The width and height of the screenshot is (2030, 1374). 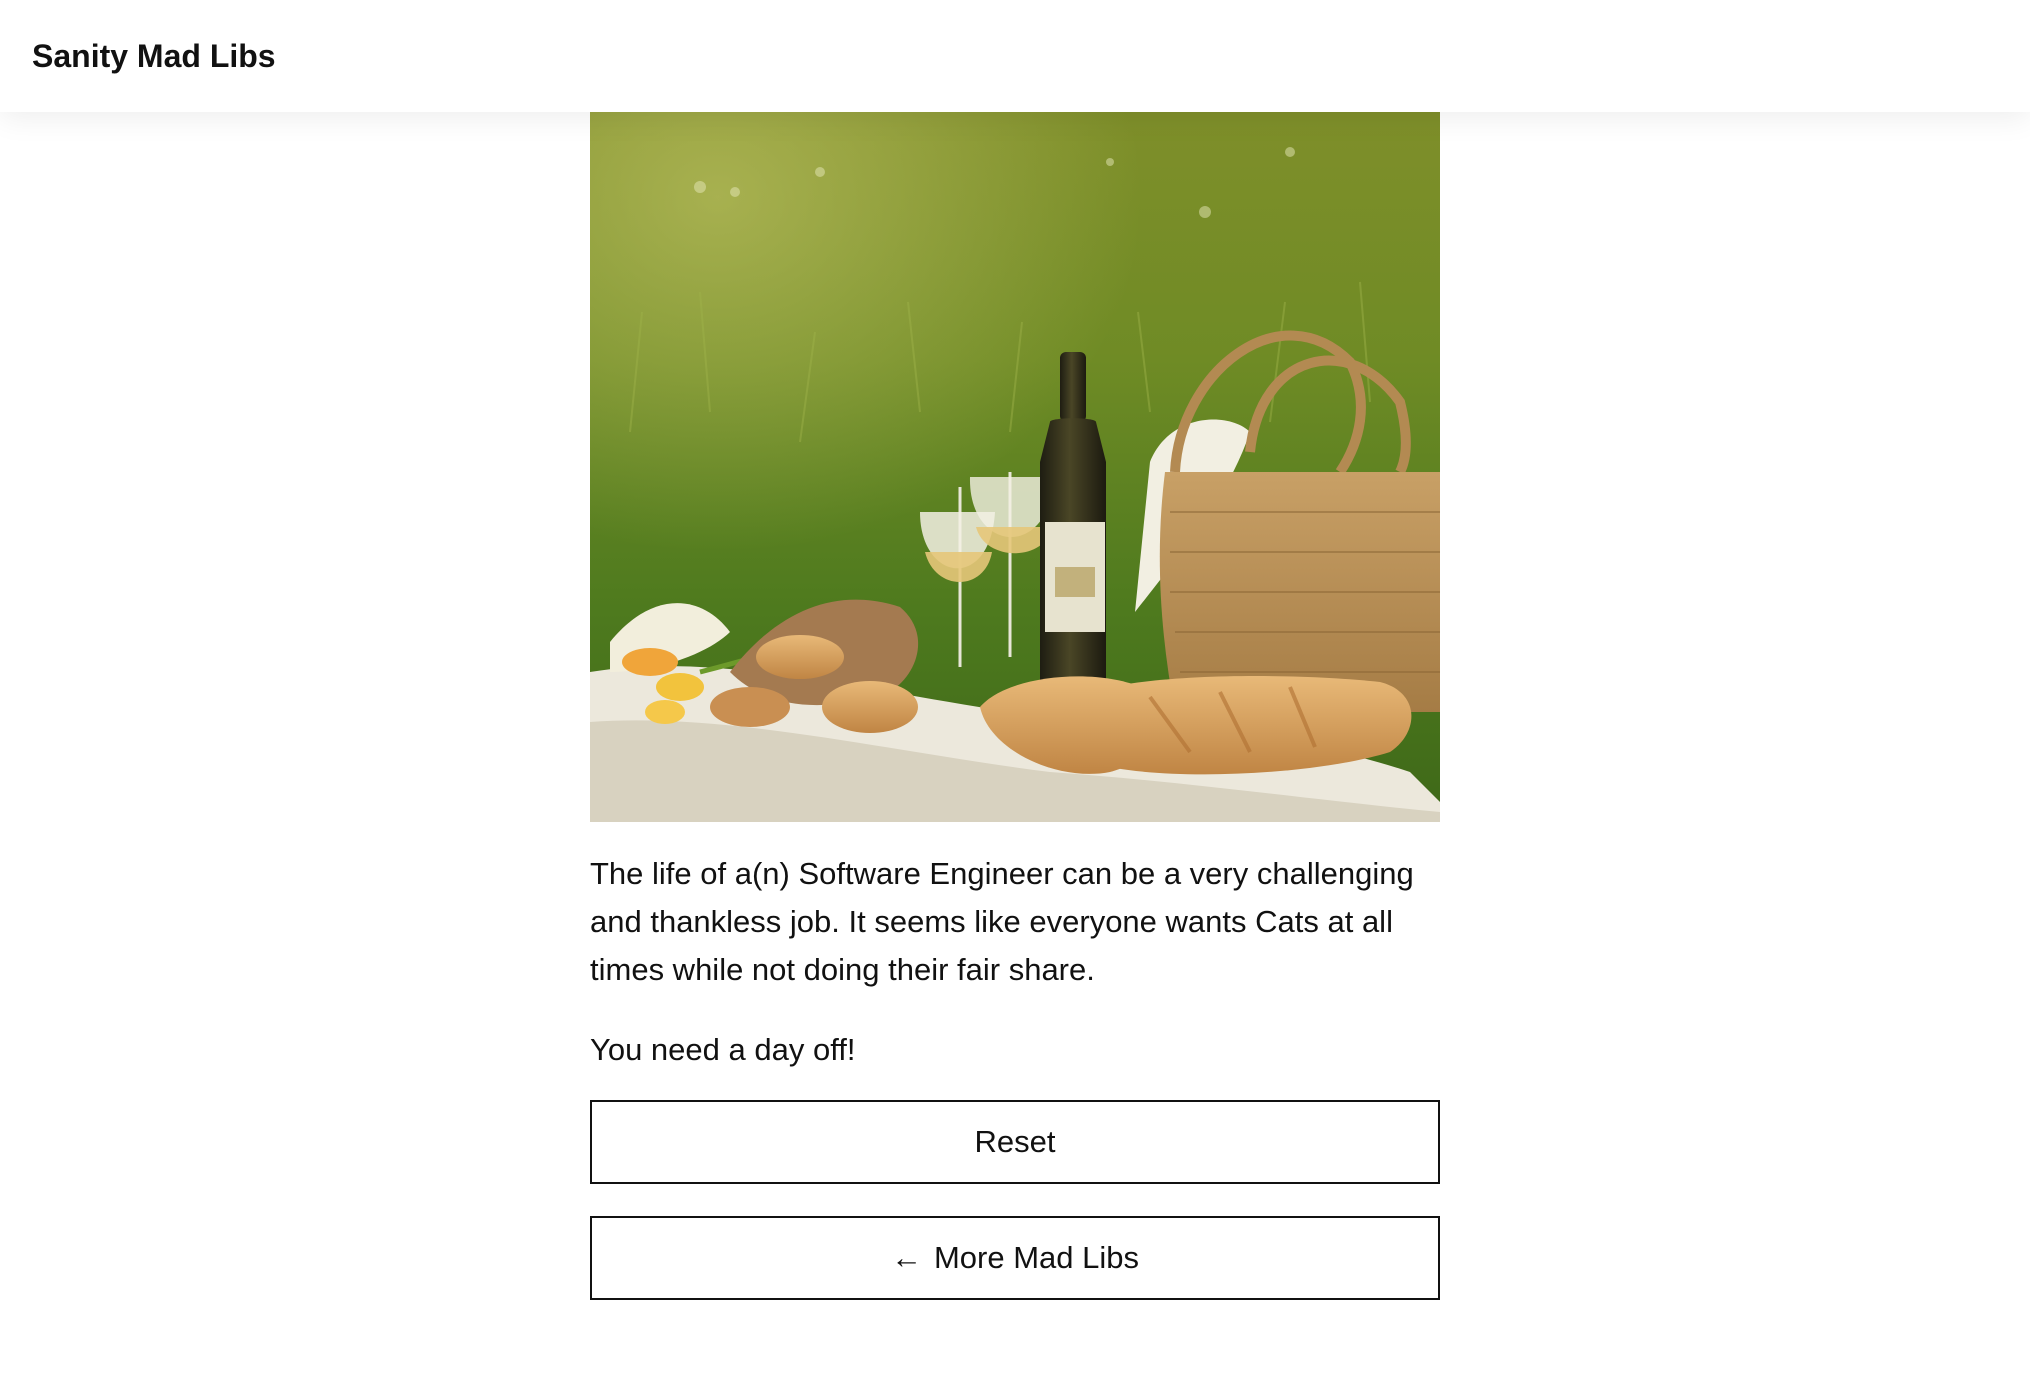 I want to click on story-outro: You need a day off!, so click(x=723, y=1049).